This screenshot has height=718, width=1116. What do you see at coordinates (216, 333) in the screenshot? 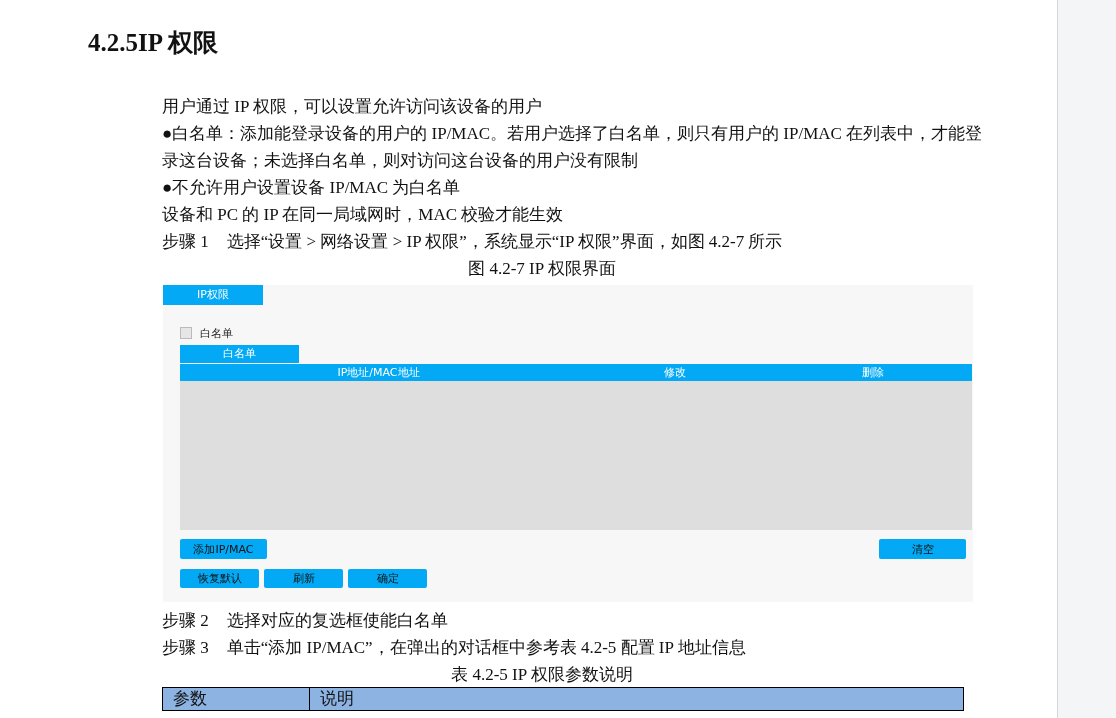
I see `checkbox-label: 白名单` at bounding box center [216, 333].